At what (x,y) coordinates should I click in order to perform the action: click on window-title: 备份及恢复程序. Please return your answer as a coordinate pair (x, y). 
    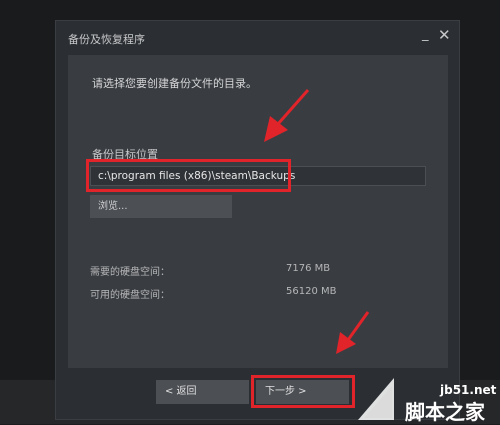
    Looking at the image, I should click on (106, 39).